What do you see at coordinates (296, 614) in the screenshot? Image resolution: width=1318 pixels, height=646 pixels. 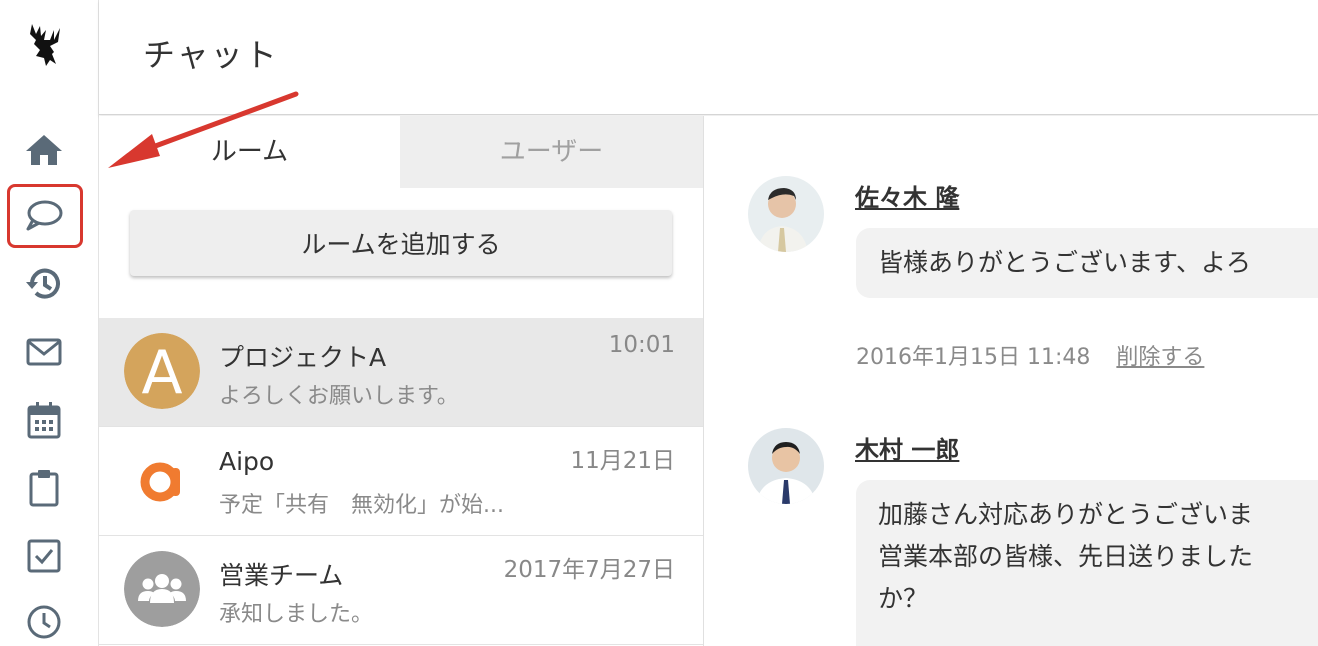 I see `room-last-message: 承知しました。` at bounding box center [296, 614].